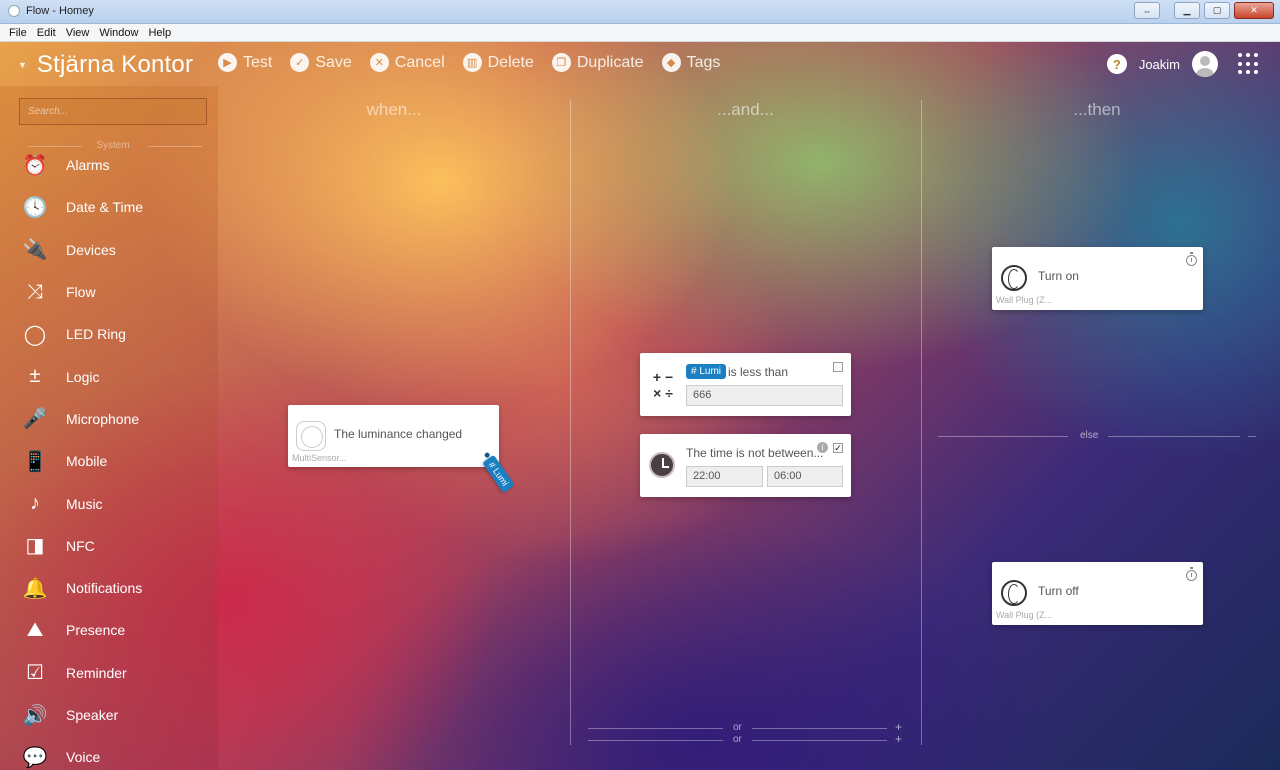 The height and width of the screenshot is (770, 1280). I want to click on check-icon: ✓, so click(300, 62).